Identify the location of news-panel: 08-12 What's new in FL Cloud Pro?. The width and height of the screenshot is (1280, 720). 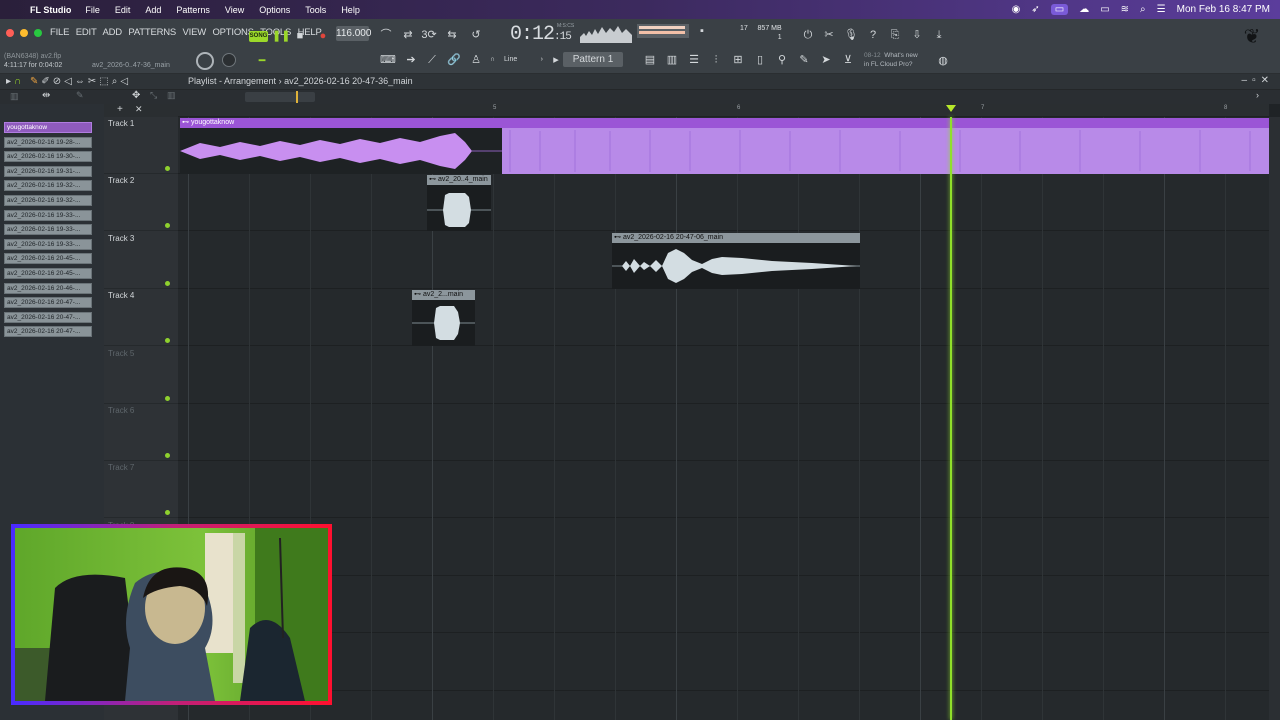
(891, 60).